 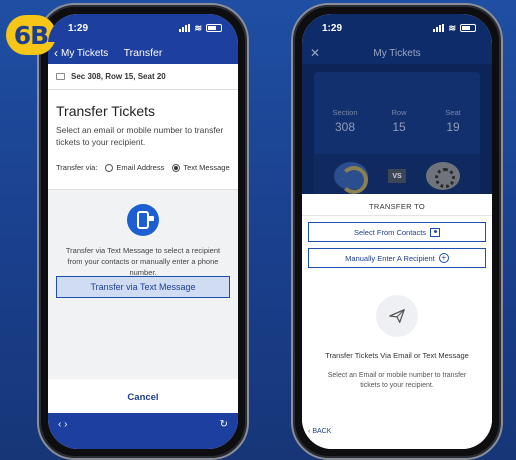 I want to click on mobile-phone-icon, so click(x=143, y=220).